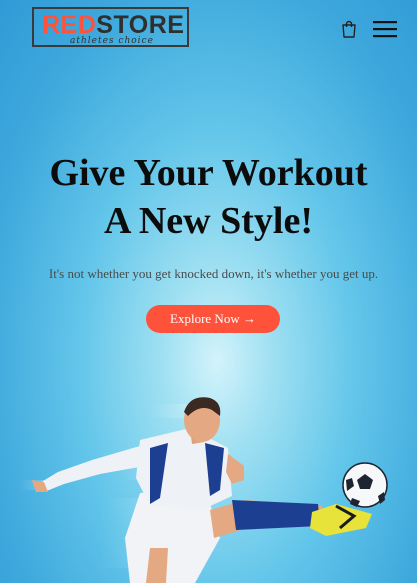  Describe the element at coordinates (208, 221) in the screenshot. I see `hero-title-line-2: A New Style!` at that location.